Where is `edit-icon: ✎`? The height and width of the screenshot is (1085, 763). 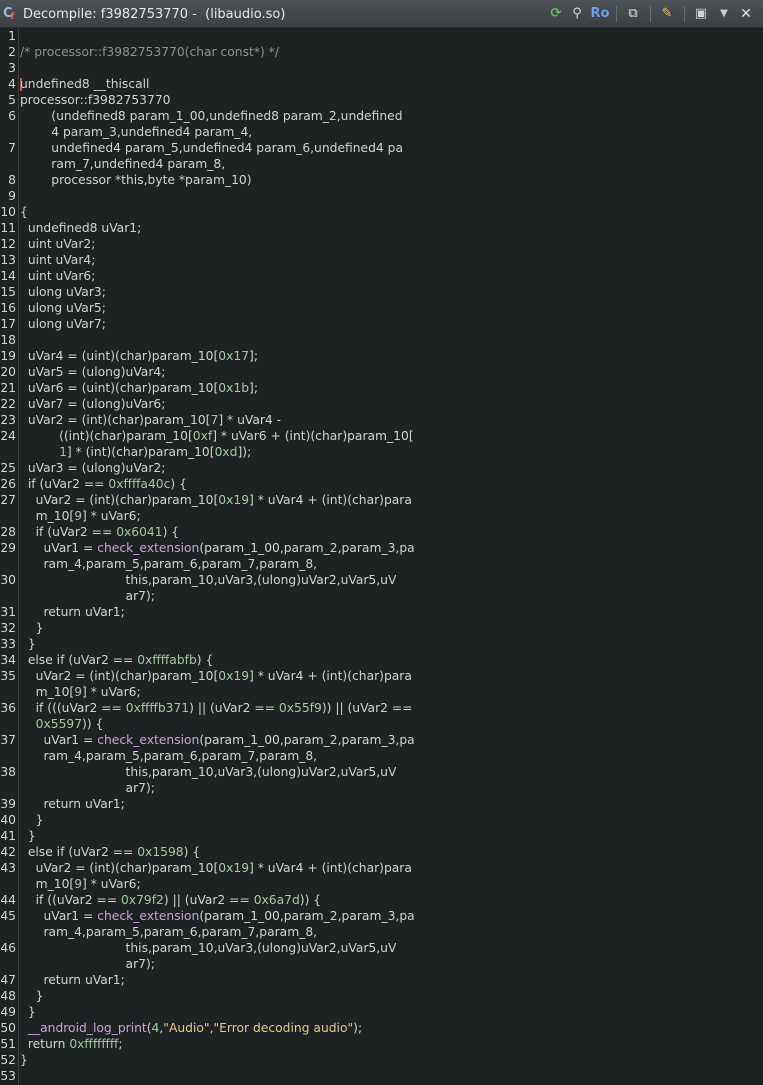 edit-icon: ✎ is located at coordinates (667, 14).